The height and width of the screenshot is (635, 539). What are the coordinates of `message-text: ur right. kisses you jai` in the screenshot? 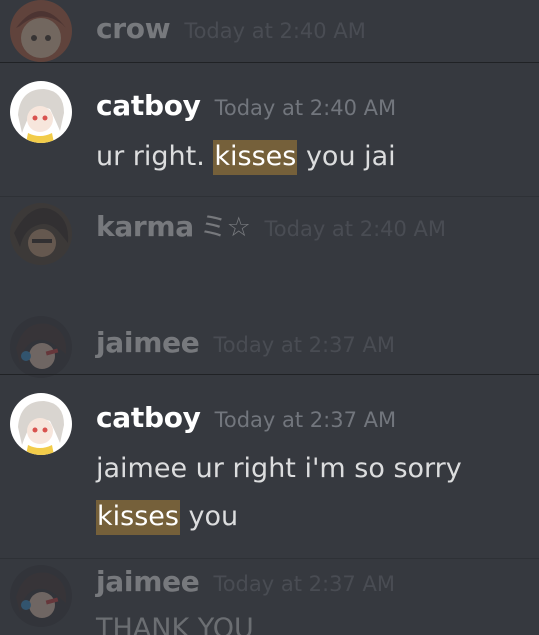 It's located at (246, 157).